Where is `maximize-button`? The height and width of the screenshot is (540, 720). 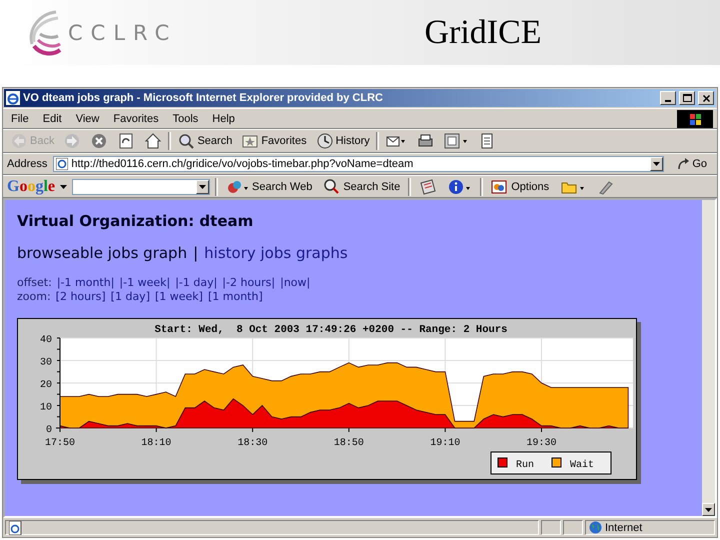 maximize-button is located at coordinates (687, 98).